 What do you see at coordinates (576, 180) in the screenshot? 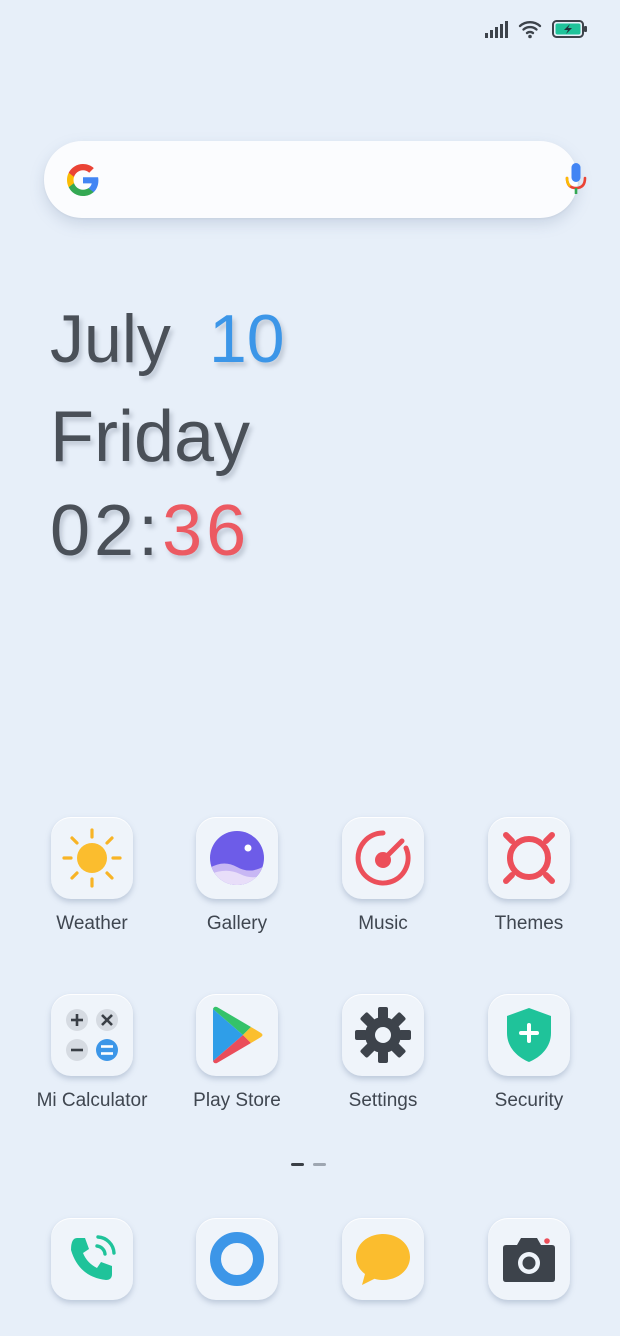
I see `microphone-icon` at bounding box center [576, 180].